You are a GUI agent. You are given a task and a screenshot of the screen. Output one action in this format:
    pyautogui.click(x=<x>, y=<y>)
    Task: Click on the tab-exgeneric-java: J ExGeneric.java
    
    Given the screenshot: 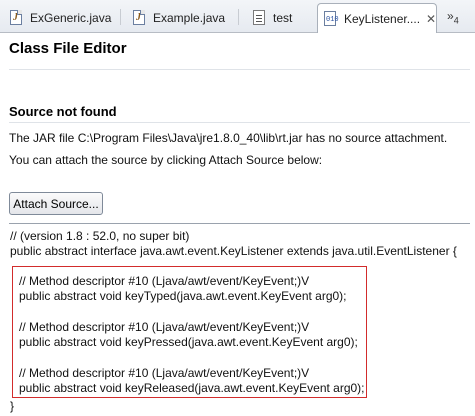 What is the action you would take?
    pyautogui.click(x=57, y=17)
    